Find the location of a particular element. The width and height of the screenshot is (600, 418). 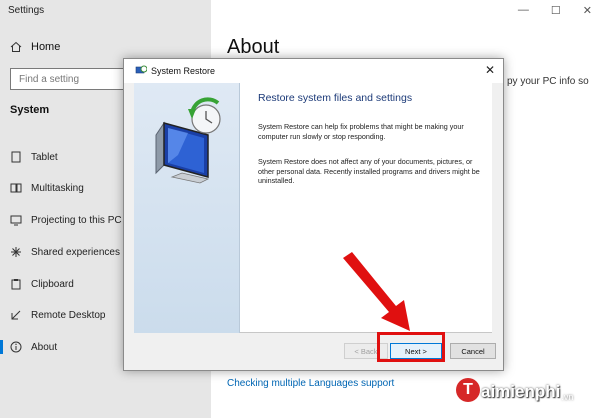

languages-support-link: Checking multiple Languages support is located at coordinates (310, 383).